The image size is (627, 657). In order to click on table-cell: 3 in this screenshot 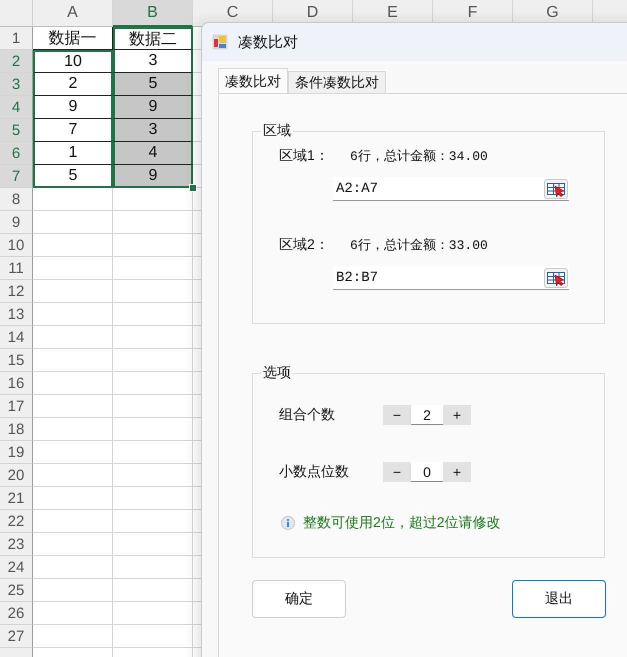, I will do `click(153, 130)`.